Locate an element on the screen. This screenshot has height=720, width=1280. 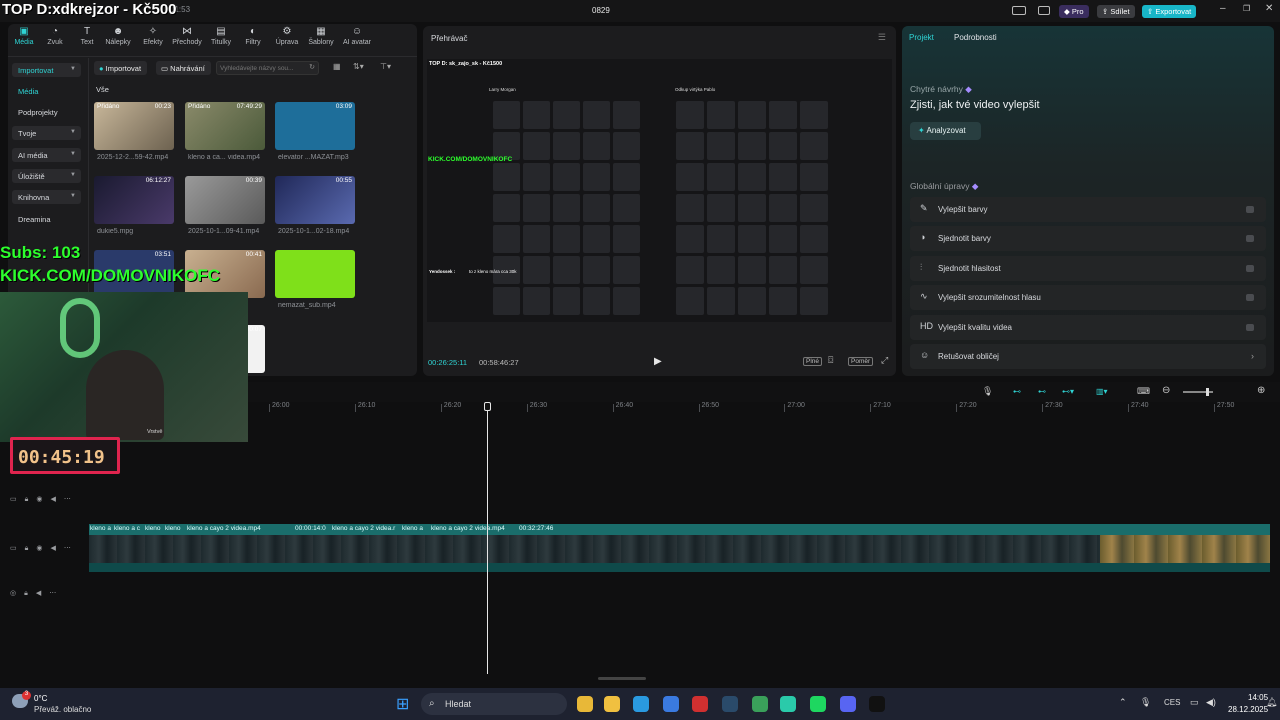
preview-axis-icon: ▥▾ is located at coordinates (1102, 391).